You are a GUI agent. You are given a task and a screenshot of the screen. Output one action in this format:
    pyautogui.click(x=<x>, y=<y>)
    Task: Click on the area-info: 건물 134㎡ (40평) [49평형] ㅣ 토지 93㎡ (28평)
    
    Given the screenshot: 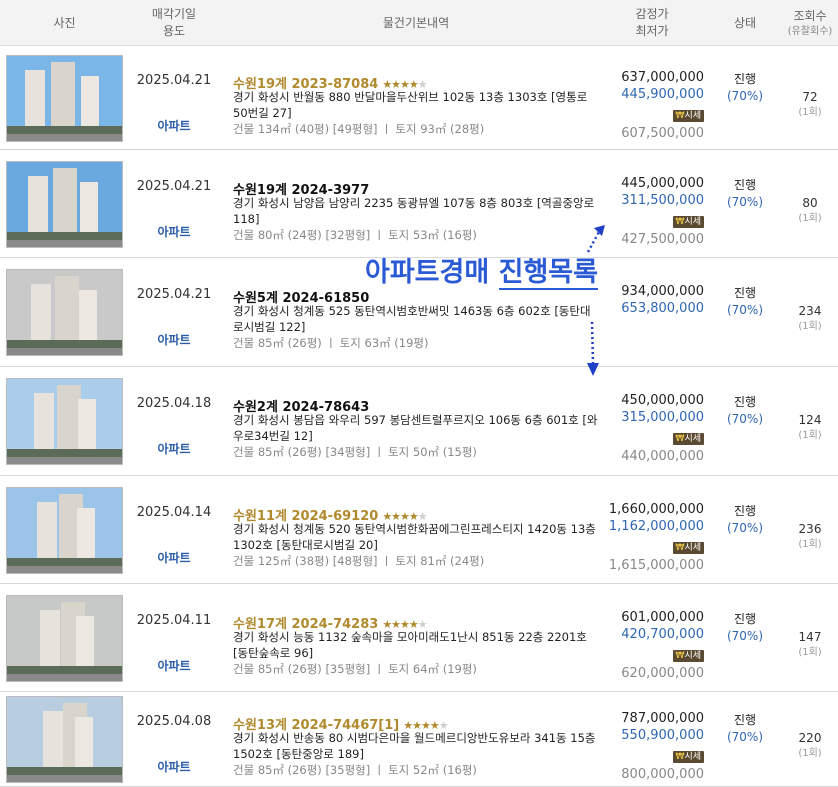 What is the action you would take?
    pyautogui.click(x=359, y=129)
    